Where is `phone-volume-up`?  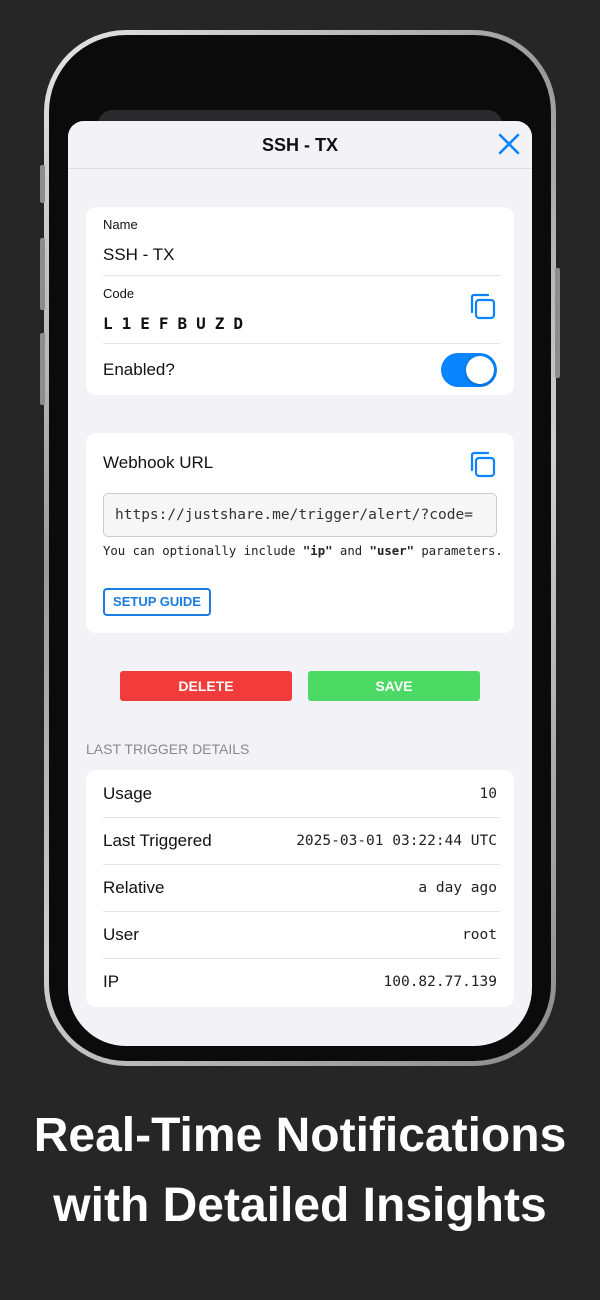
phone-volume-up is located at coordinates (42, 274).